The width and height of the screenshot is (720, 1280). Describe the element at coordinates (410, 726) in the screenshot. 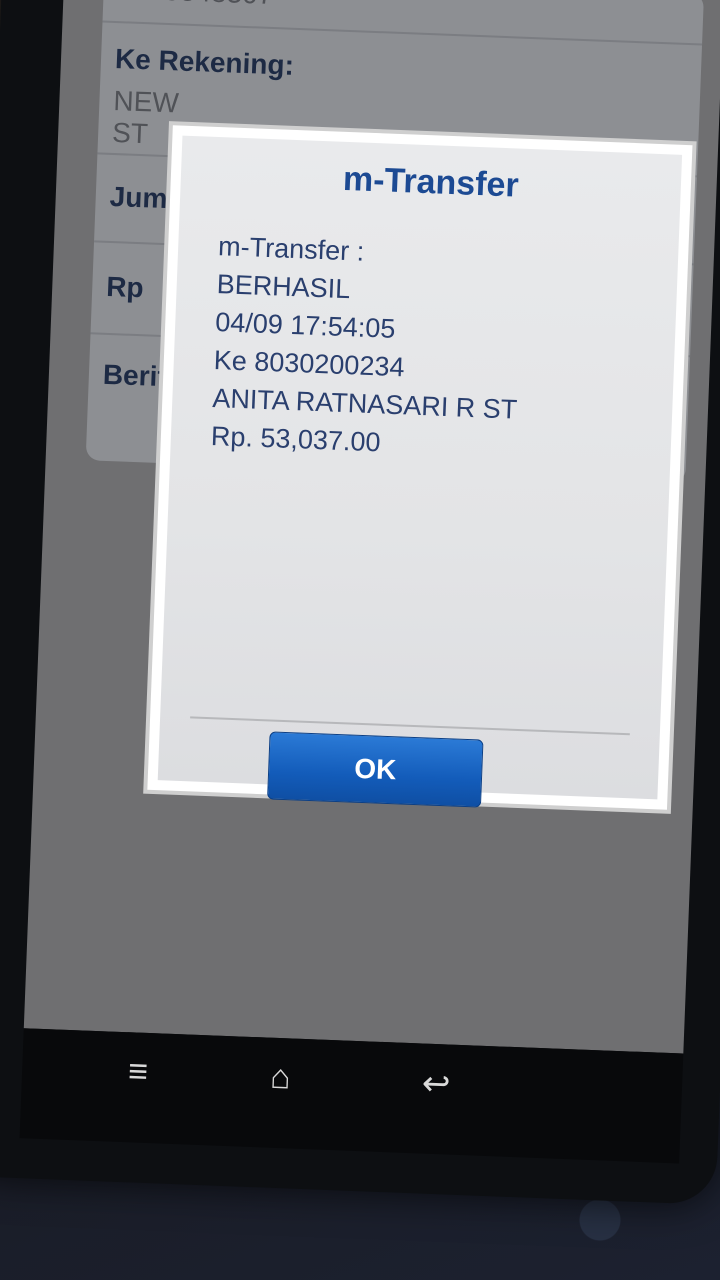

I see `dialog-divider` at that location.